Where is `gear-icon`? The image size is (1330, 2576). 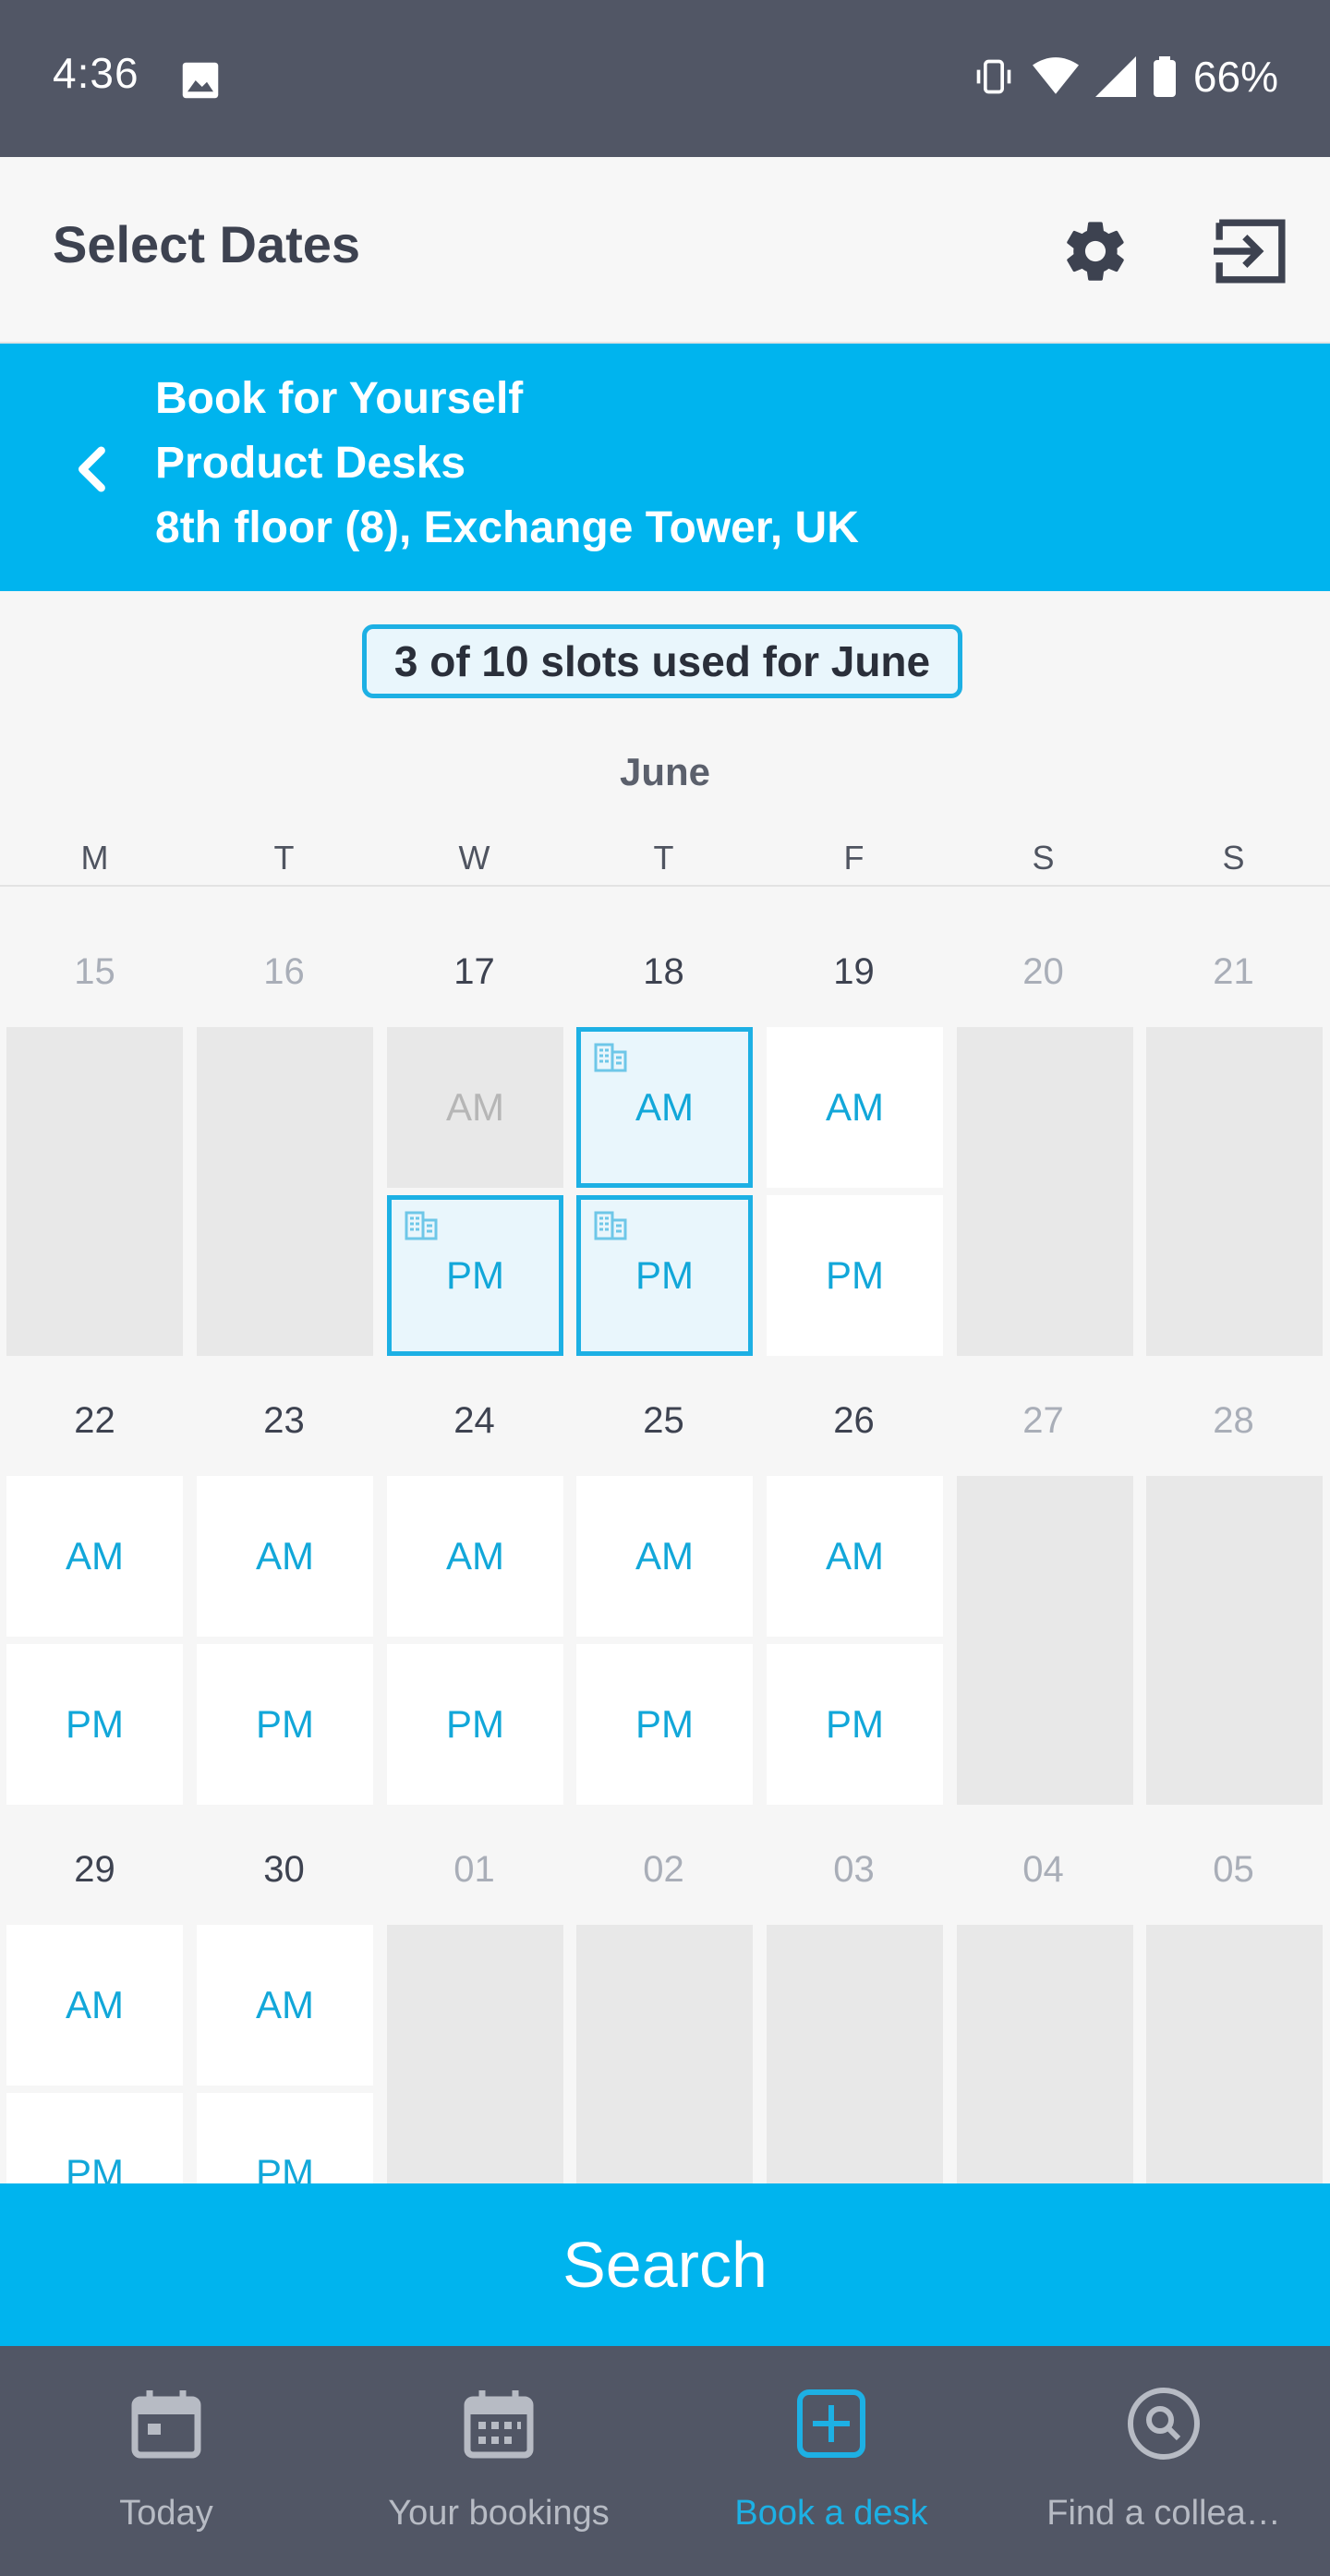 gear-icon is located at coordinates (1095, 251).